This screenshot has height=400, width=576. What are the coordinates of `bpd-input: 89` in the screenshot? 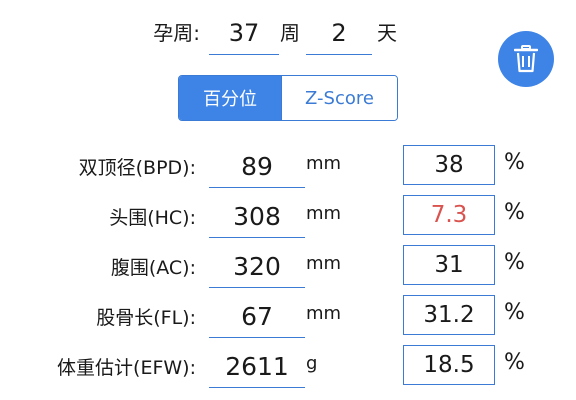 It's located at (257, 166).